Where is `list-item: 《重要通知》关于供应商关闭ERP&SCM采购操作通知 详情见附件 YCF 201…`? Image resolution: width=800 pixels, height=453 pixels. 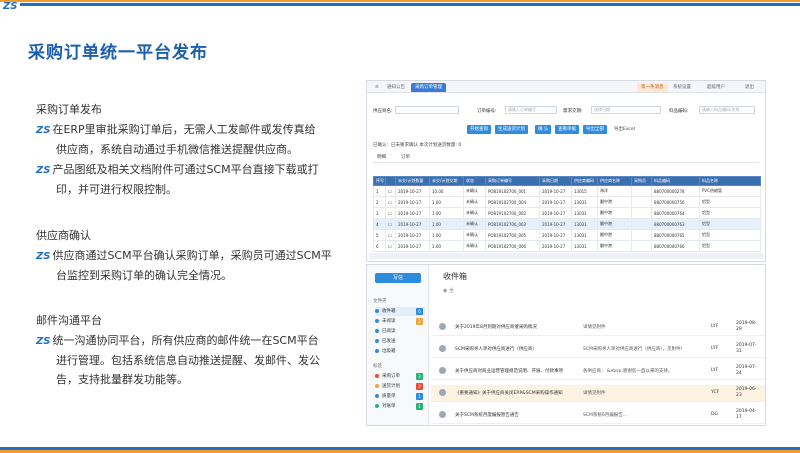
list-item: 《重要通知》关于供应商关闭ERP&SCM采购操作通知 详情见附件 YCF 201… is located at coordinates (598, 393).